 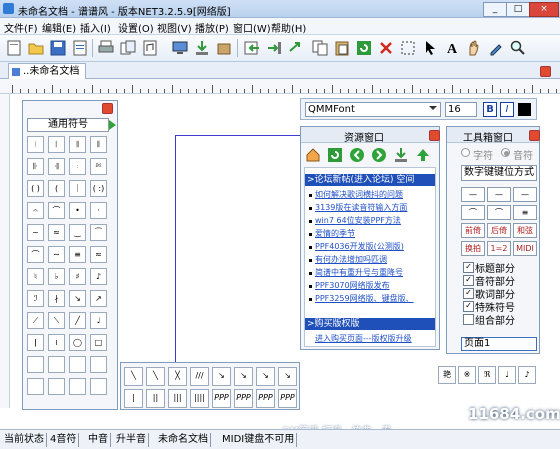 What do you see at coordinates (35, 276) in the screenshot?
I see `symbol-cell: ♮` at bounding box center [35, 276].